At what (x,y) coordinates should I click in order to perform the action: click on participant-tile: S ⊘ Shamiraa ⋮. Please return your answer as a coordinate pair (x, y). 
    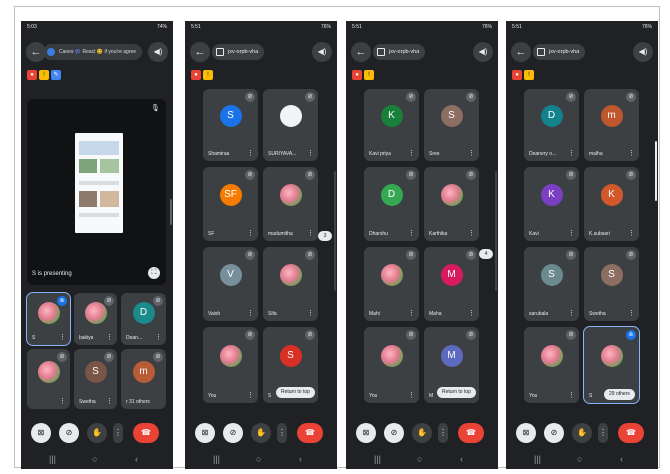
    Looking at the image, I should click on (230, 125).